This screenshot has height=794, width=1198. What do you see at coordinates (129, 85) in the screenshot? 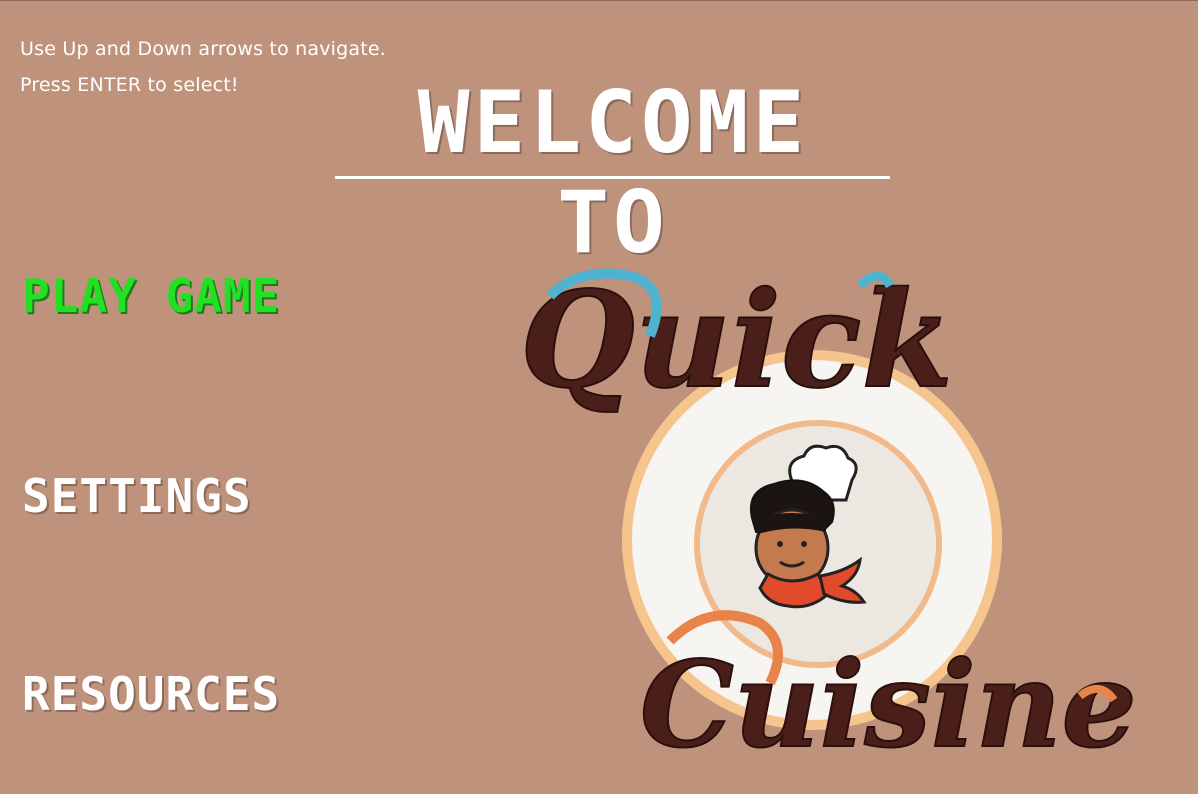
I see `instruction-select: Press ENTER to select!` at bounding box center [129, 85].